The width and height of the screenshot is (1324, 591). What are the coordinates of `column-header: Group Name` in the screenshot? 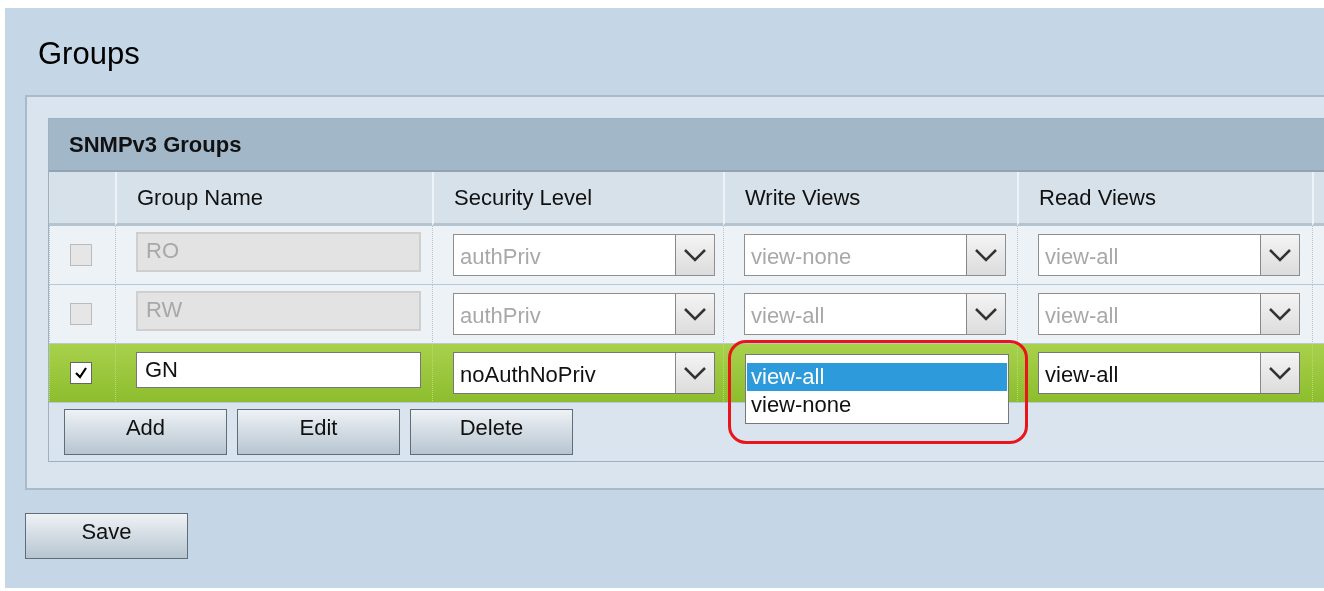 It's located at (273, 199).